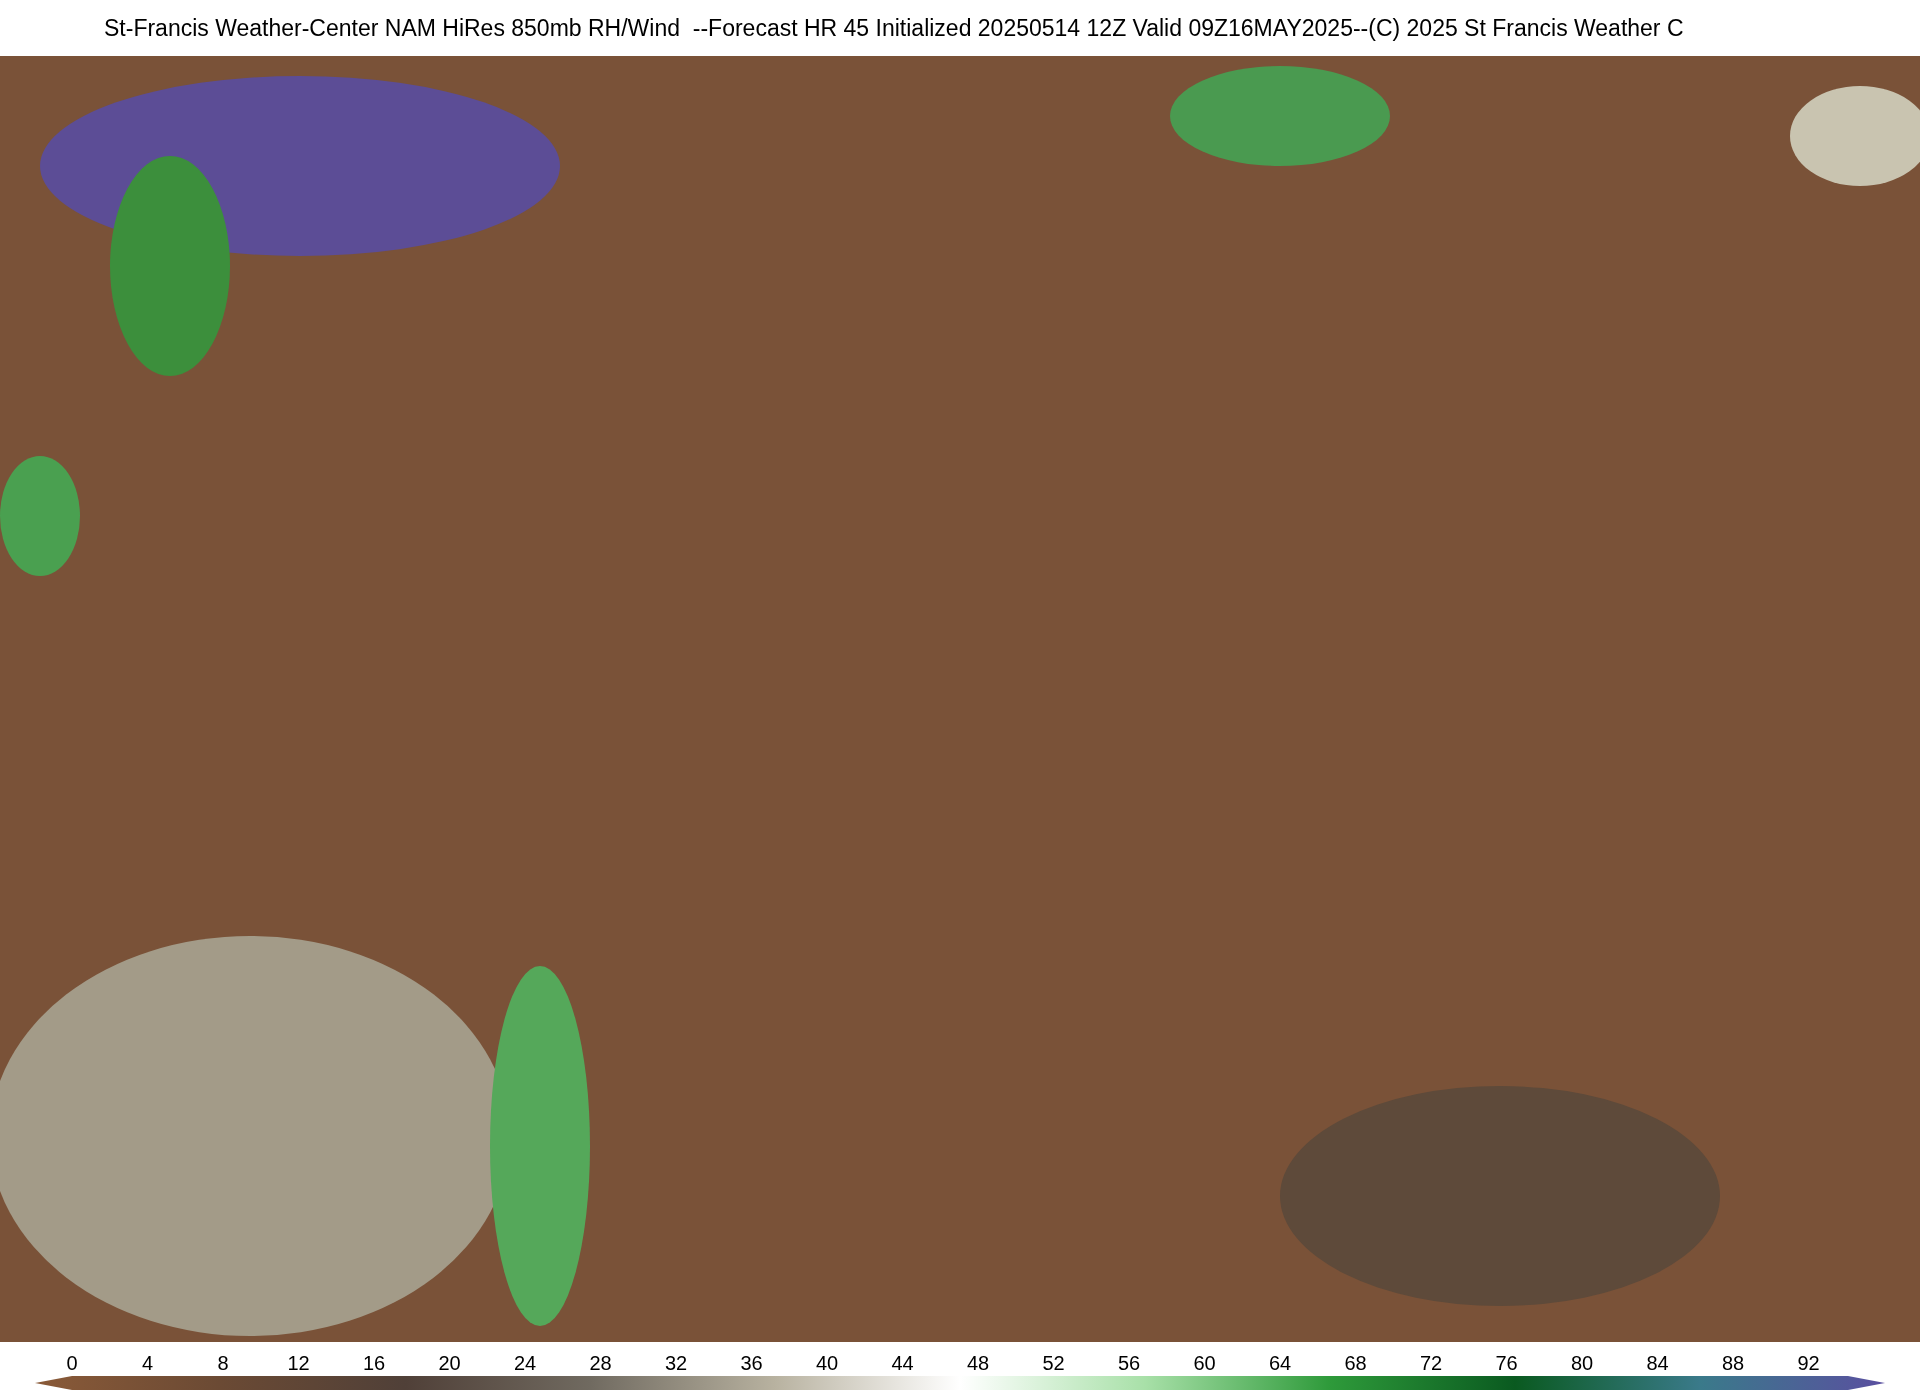  What do you see at coordinates (1129, 1363) in the screenshot?
I see `colorbar-tick-label: 56` at bounding box center [1129, 1363].